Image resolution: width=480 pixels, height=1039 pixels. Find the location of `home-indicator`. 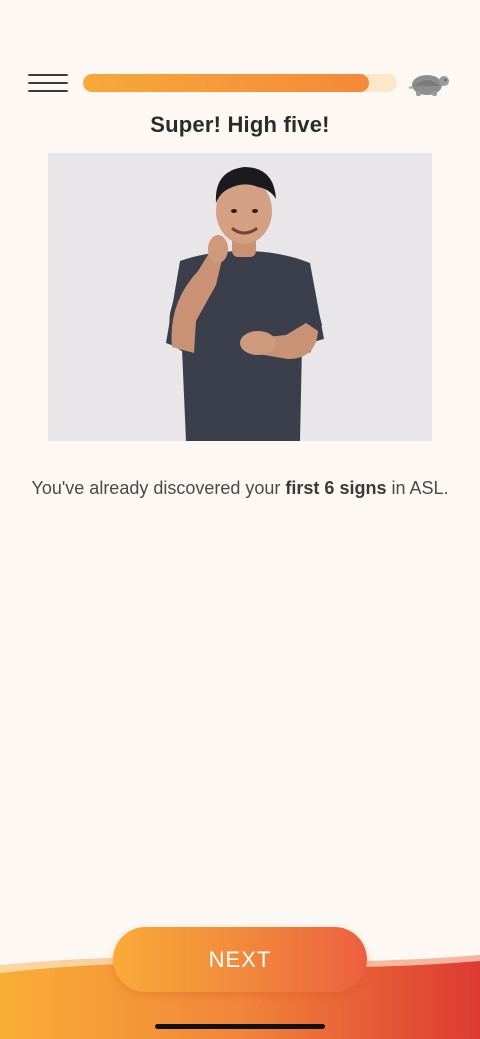

home-indicator is located at coordinates (240, 1026).